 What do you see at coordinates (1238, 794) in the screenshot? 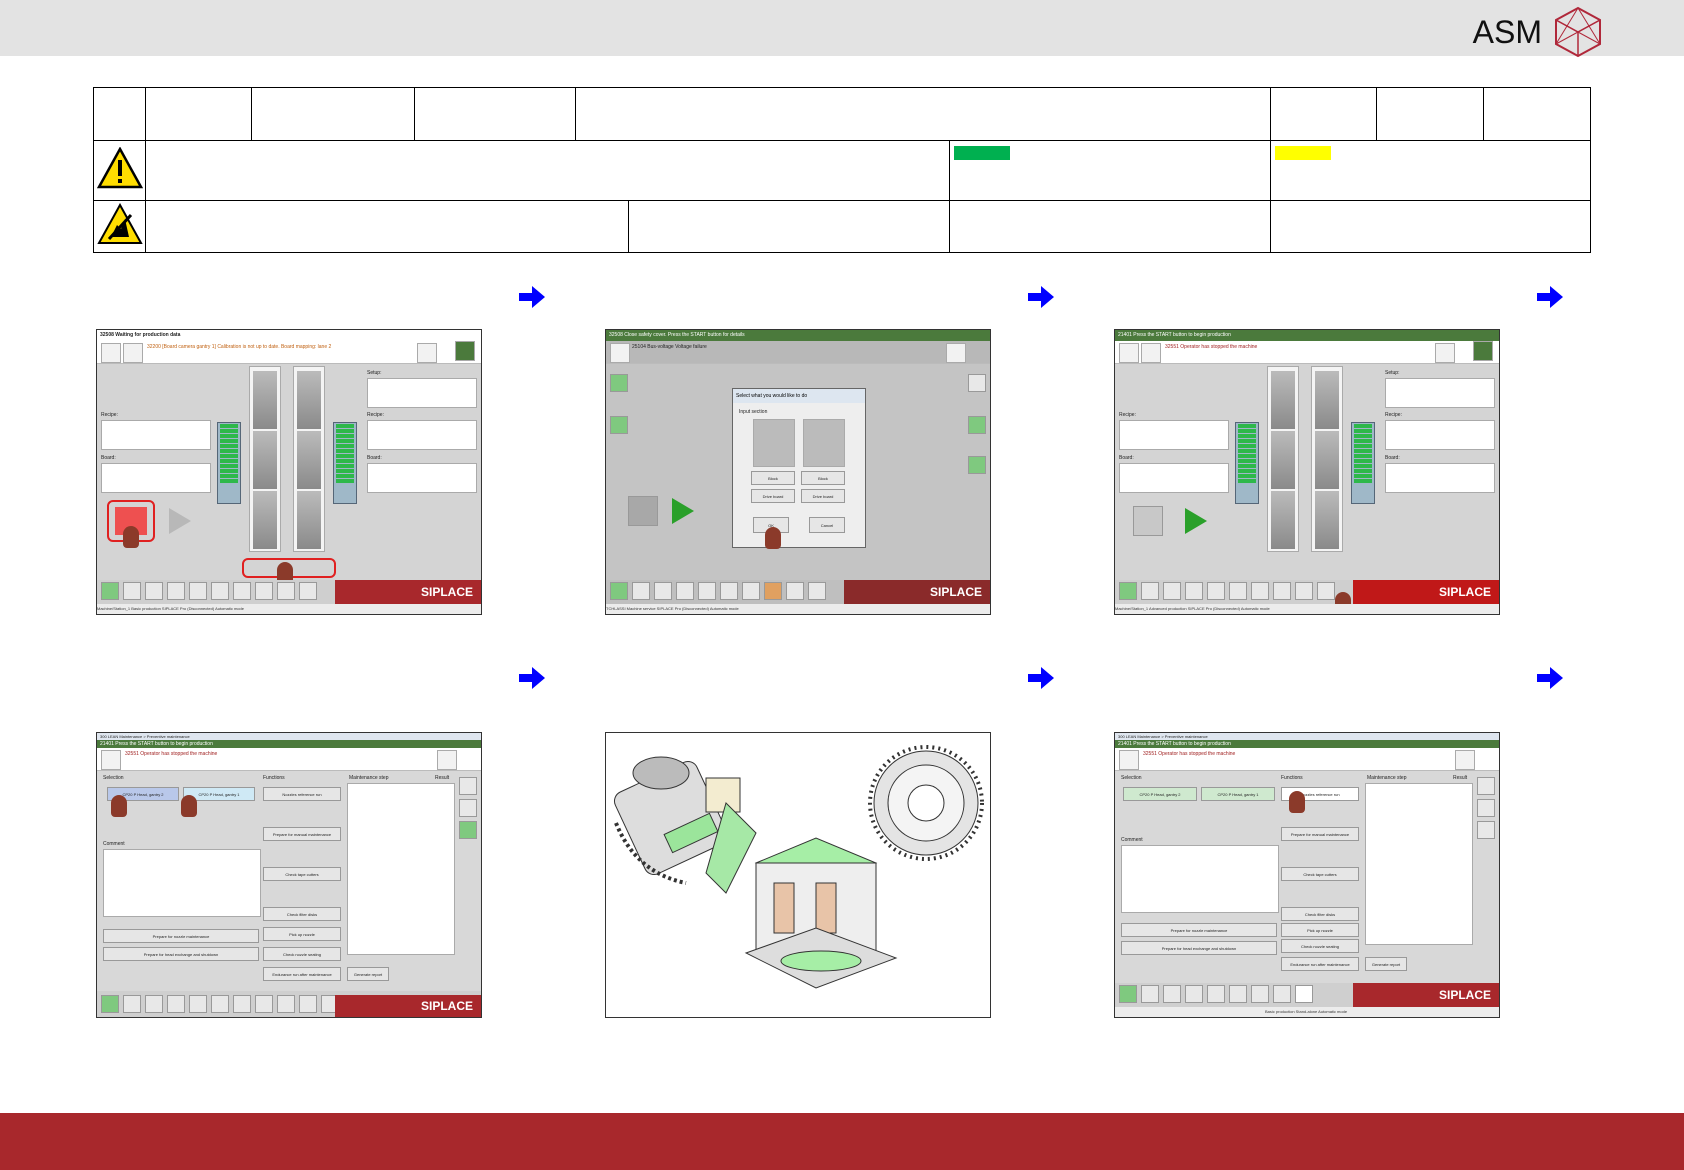
I see `head-gantry-1: CP20 P Head, gantry 1` at bounding box center [1238, 794].